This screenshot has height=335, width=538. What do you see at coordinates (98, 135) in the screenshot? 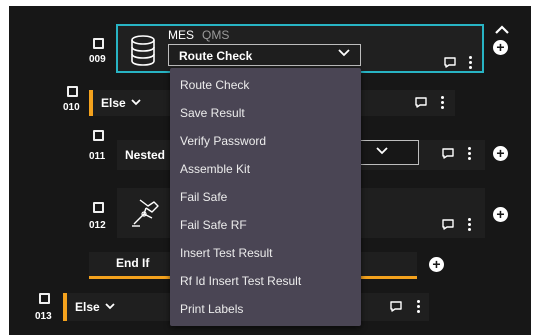
I see `step-011-checkbox` at bounding box center [98, 135].